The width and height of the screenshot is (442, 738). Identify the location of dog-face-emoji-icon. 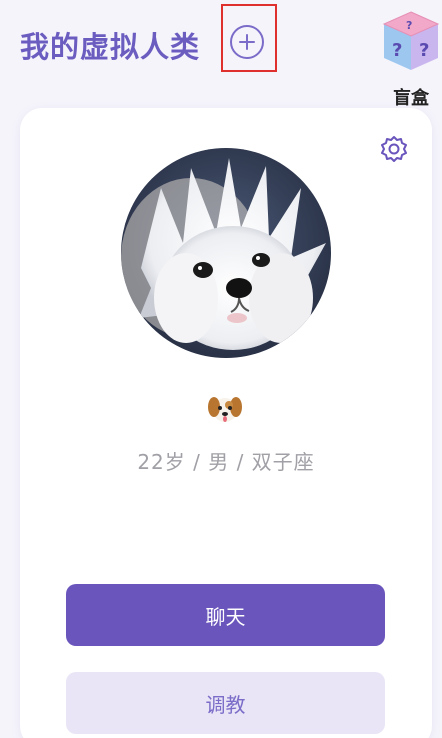
(225, 409).